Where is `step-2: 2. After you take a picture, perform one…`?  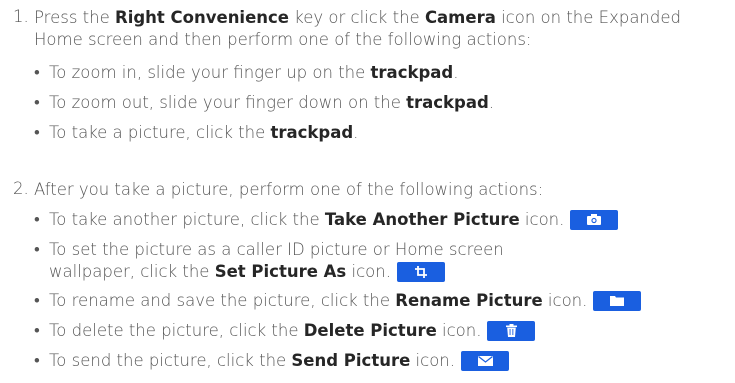 step-2: 2. After you take a picture, perform one… is located at coordinates (271, 190).